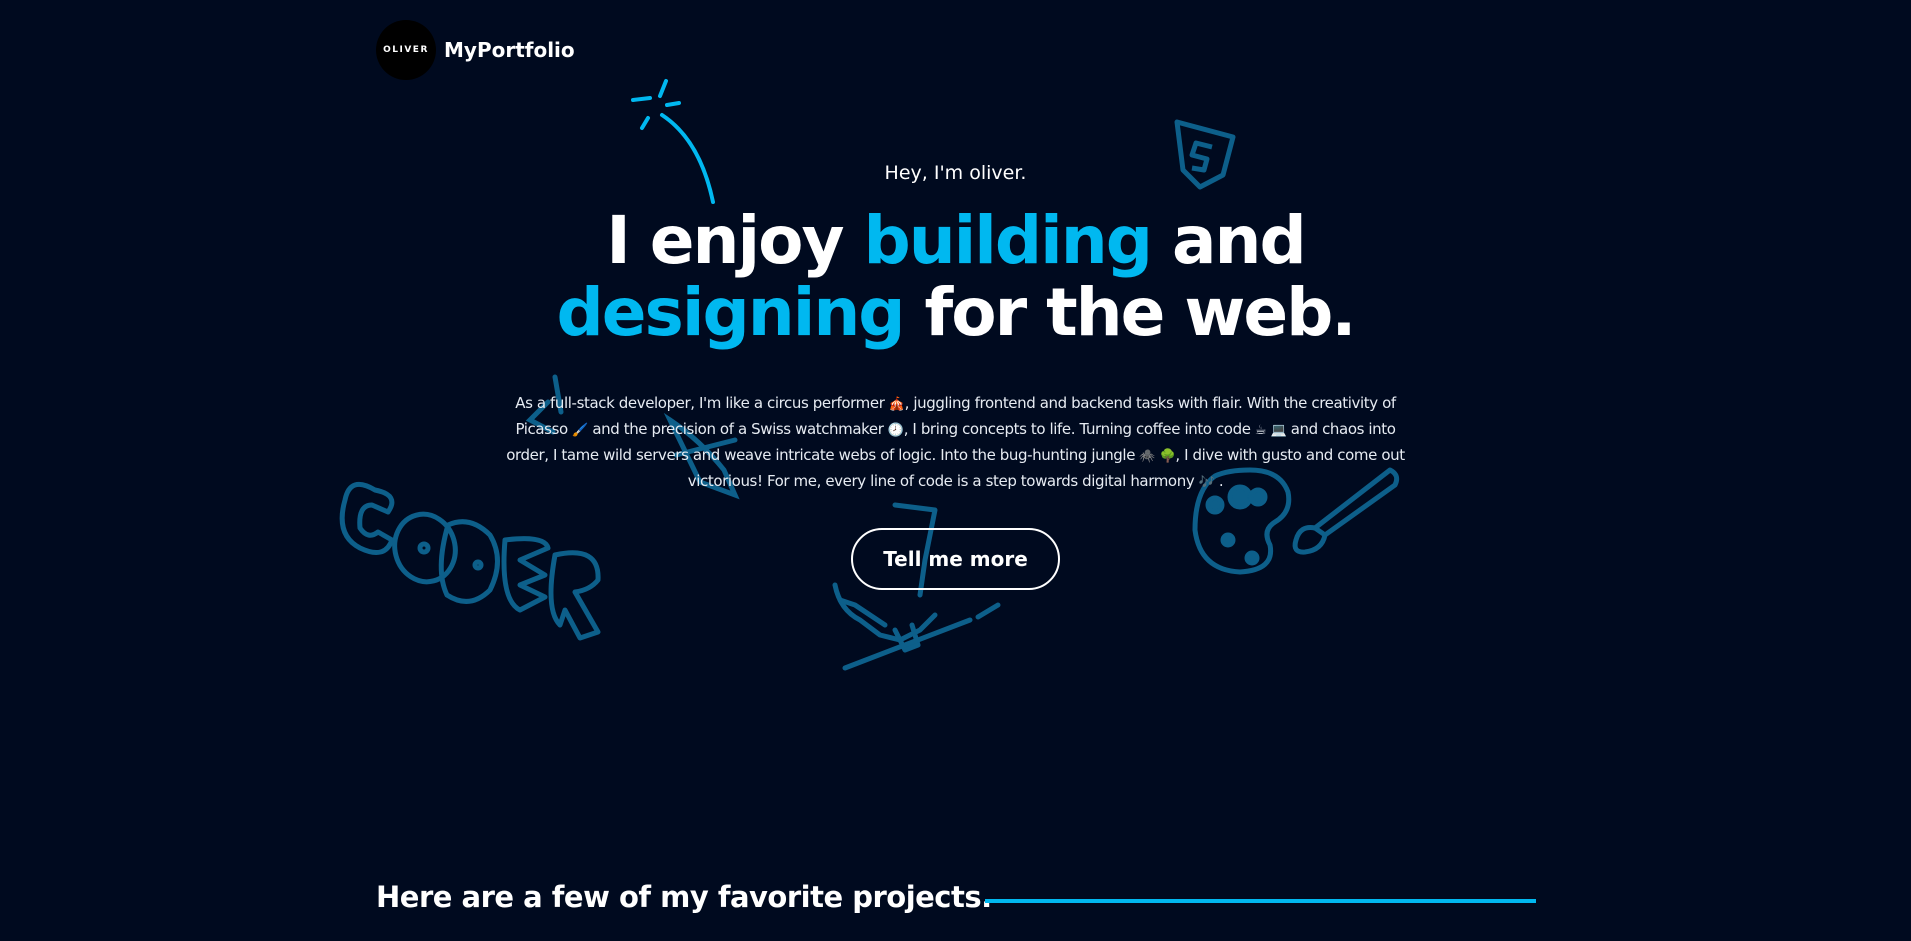 The image size is (1911, 941). I want to click on laptop-icon: 💻, so click(1278, 430).